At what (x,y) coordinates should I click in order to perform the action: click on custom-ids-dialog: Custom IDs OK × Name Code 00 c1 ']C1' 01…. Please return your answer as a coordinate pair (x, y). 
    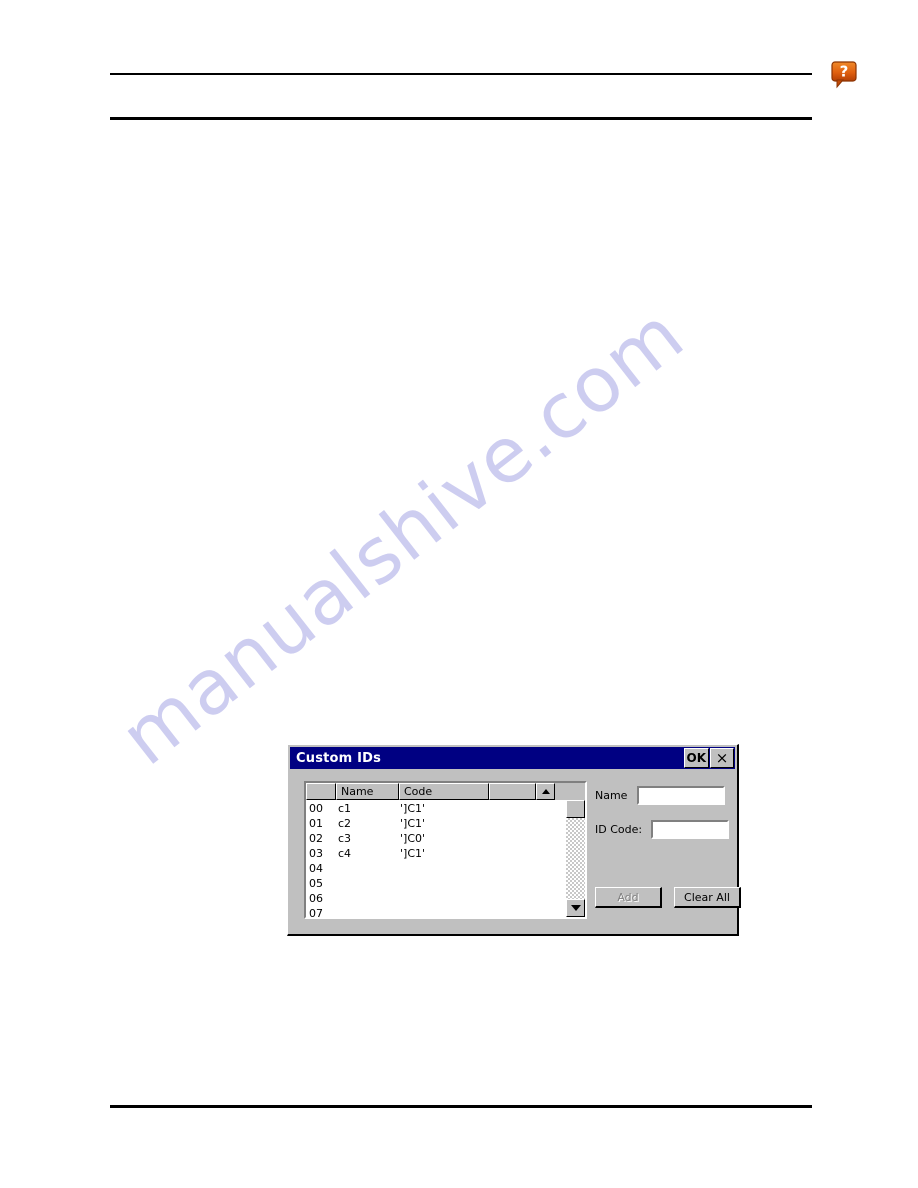
    Looking at the image, I should click on (514, 840).